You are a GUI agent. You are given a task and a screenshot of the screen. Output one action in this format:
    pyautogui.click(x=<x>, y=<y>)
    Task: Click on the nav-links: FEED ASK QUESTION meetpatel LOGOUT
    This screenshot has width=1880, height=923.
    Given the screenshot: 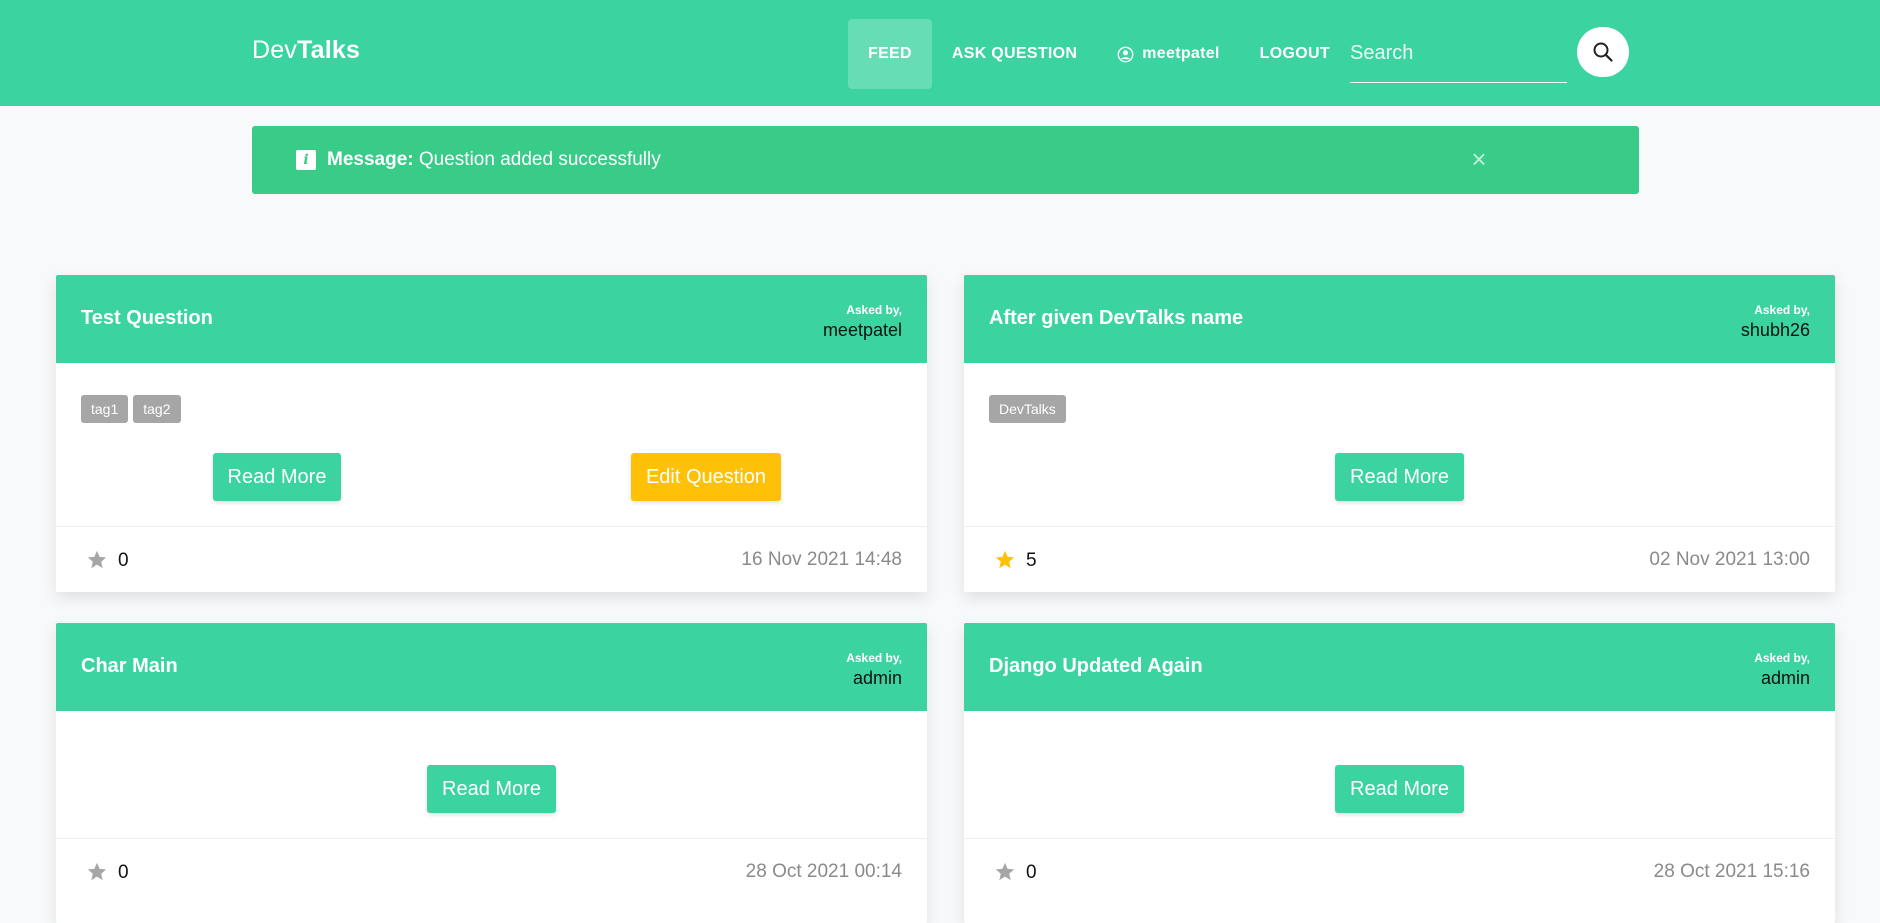 What is the action you would take?
    pyautogui.click(x=1099, y=54)
    